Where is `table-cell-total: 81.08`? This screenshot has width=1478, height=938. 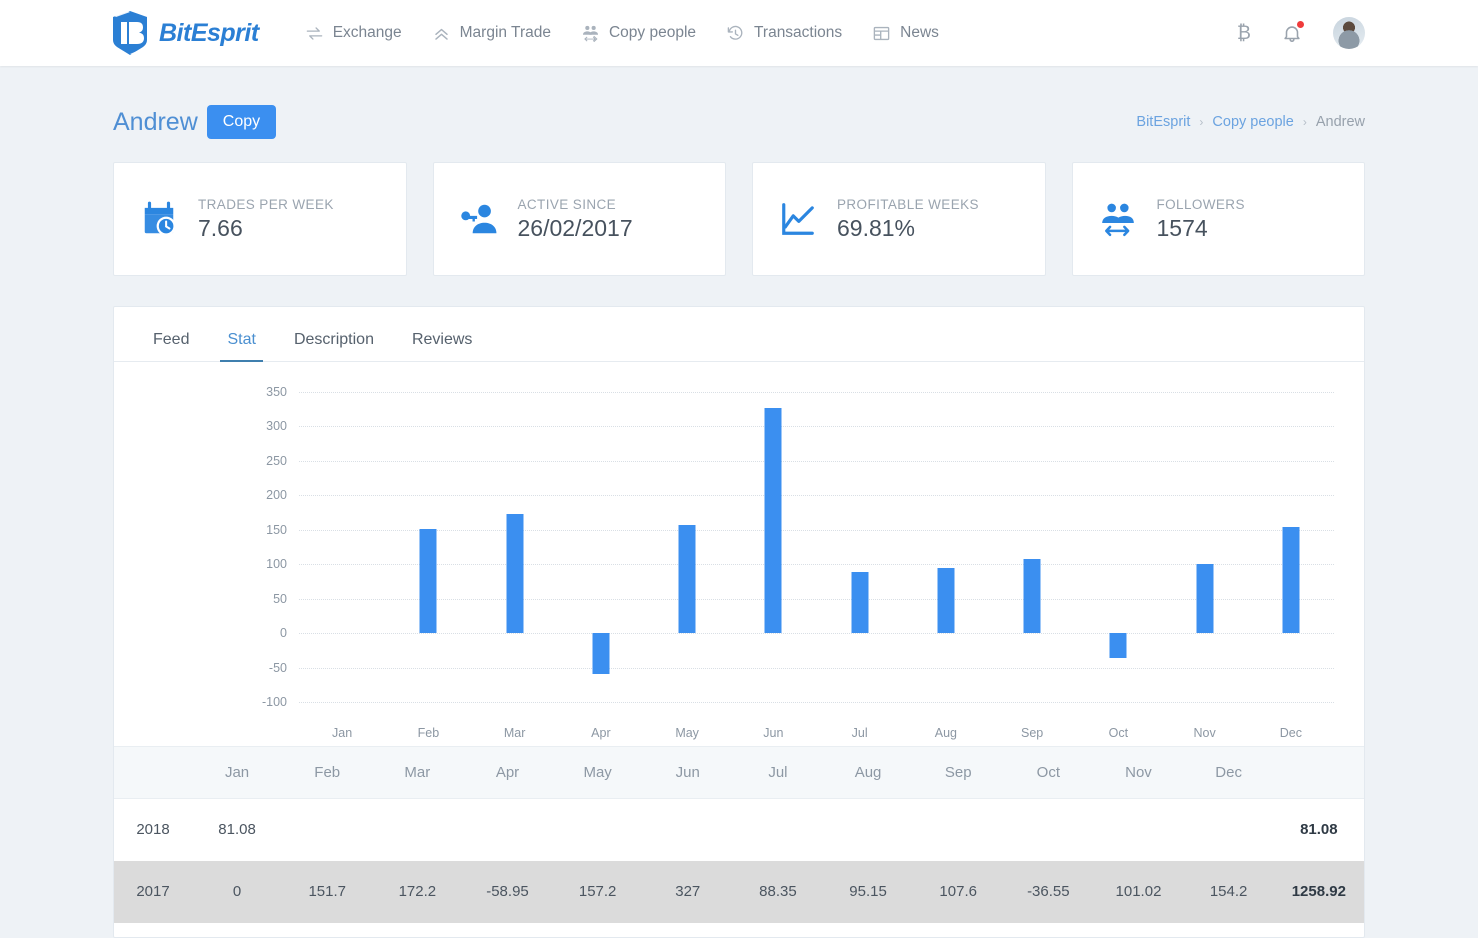
table-cell-total: 81.08 is located at coordinates (1319, 830).